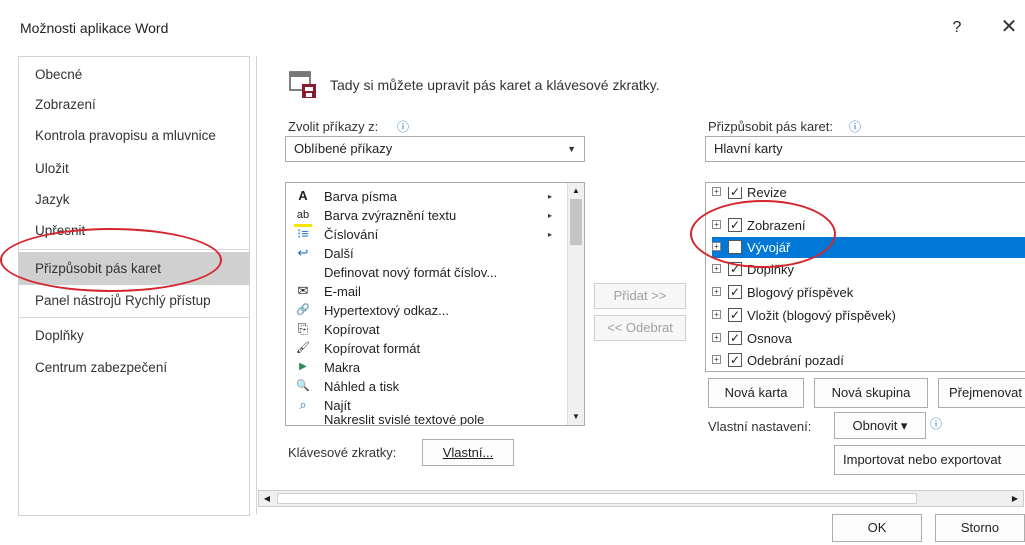 Image resolution: width=1025 pixels, height=545 pixels. I want to click on tree-item-developer: + Vývojář, so click(868, 247).